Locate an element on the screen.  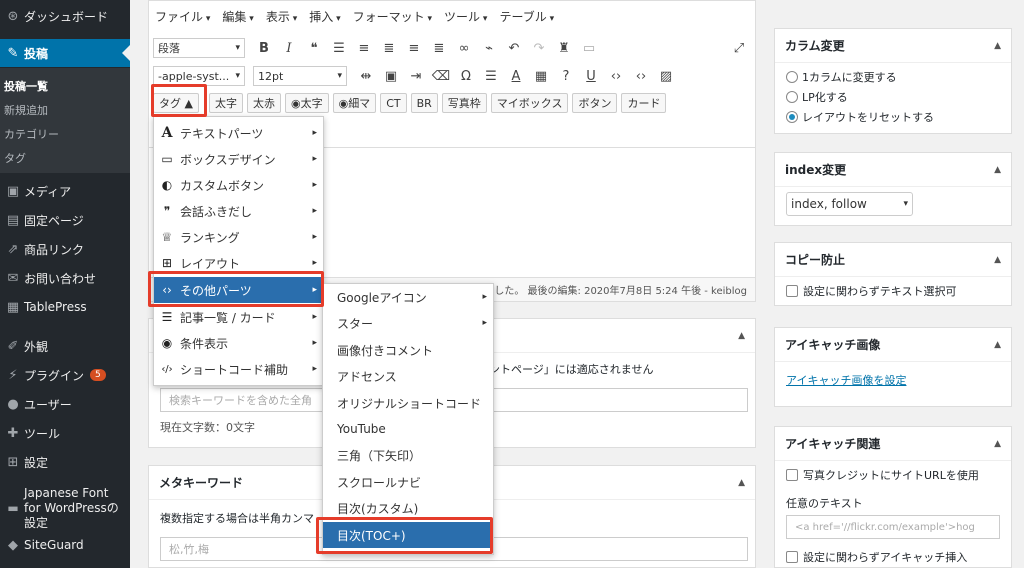
copy-checkbox-row: 設定に関わらずテキスト選択可 is located at coordinates (893, 291).